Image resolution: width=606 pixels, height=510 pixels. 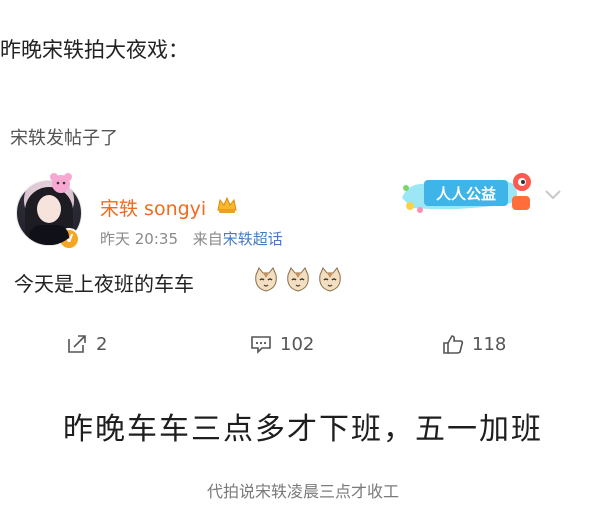 I want to click on chevron-down-icon, so click(x=553, y=195).